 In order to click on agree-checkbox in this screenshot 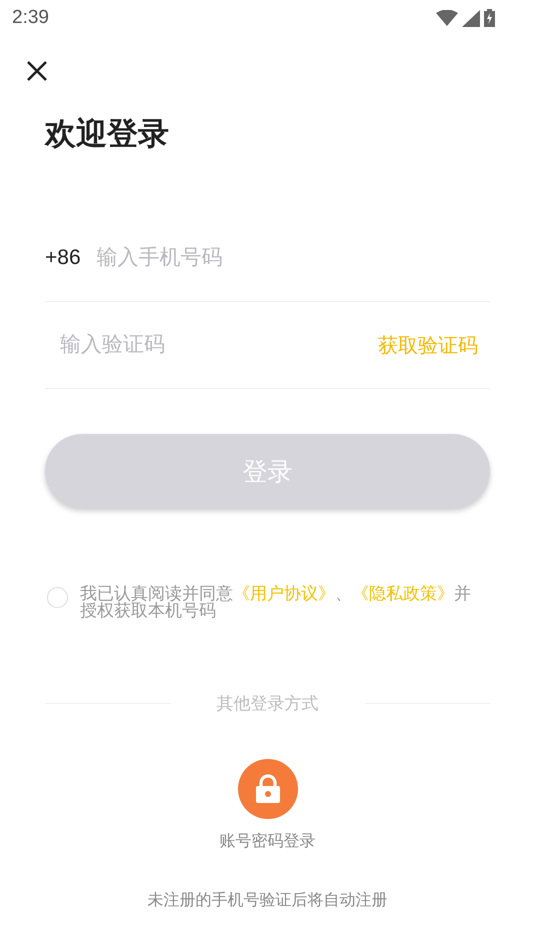, I will do `click(57, 597)`.